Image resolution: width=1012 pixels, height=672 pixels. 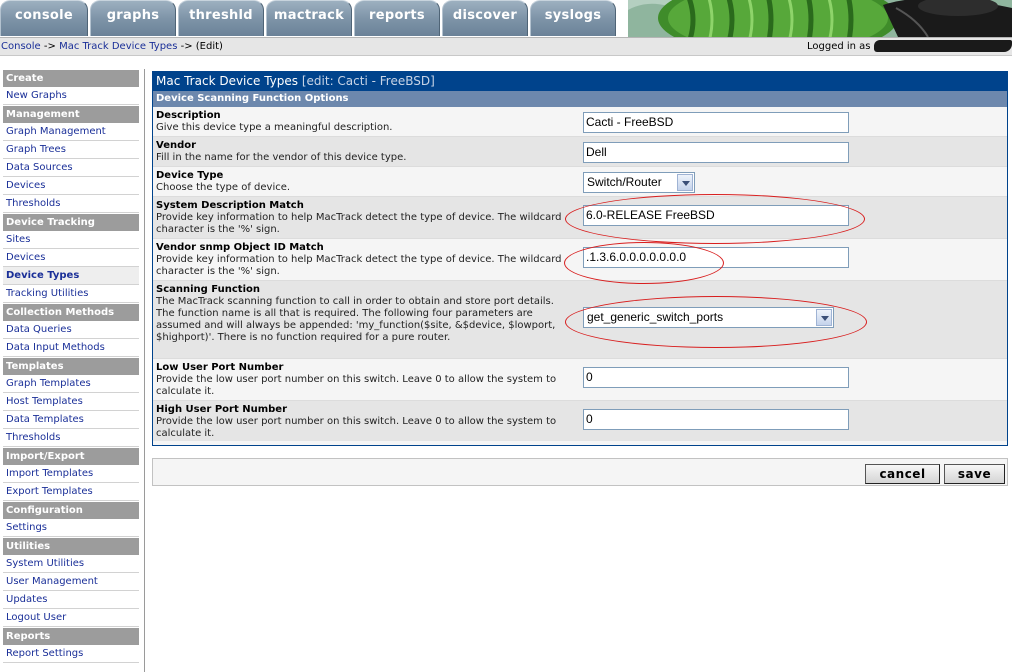 I want to click on scan-function-select-value: get_generic_switch_ports, so click(x=655, y=317).